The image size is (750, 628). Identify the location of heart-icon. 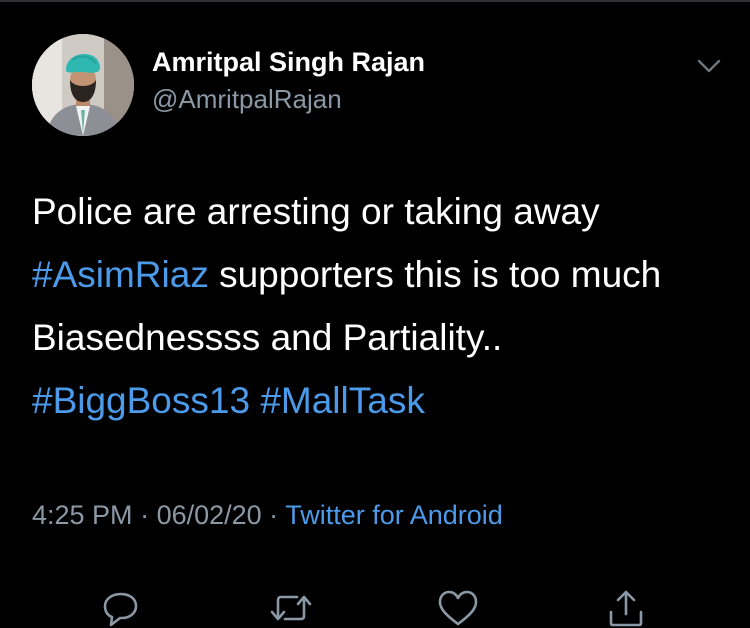
(458, 608).